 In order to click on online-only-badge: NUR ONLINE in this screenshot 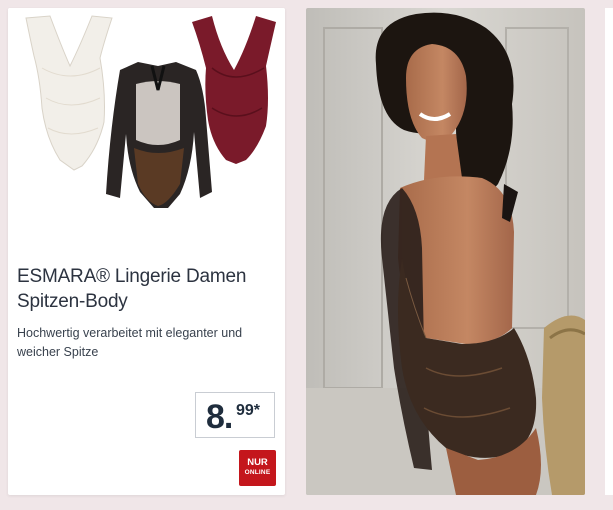, I will do `click(257, 468)`.